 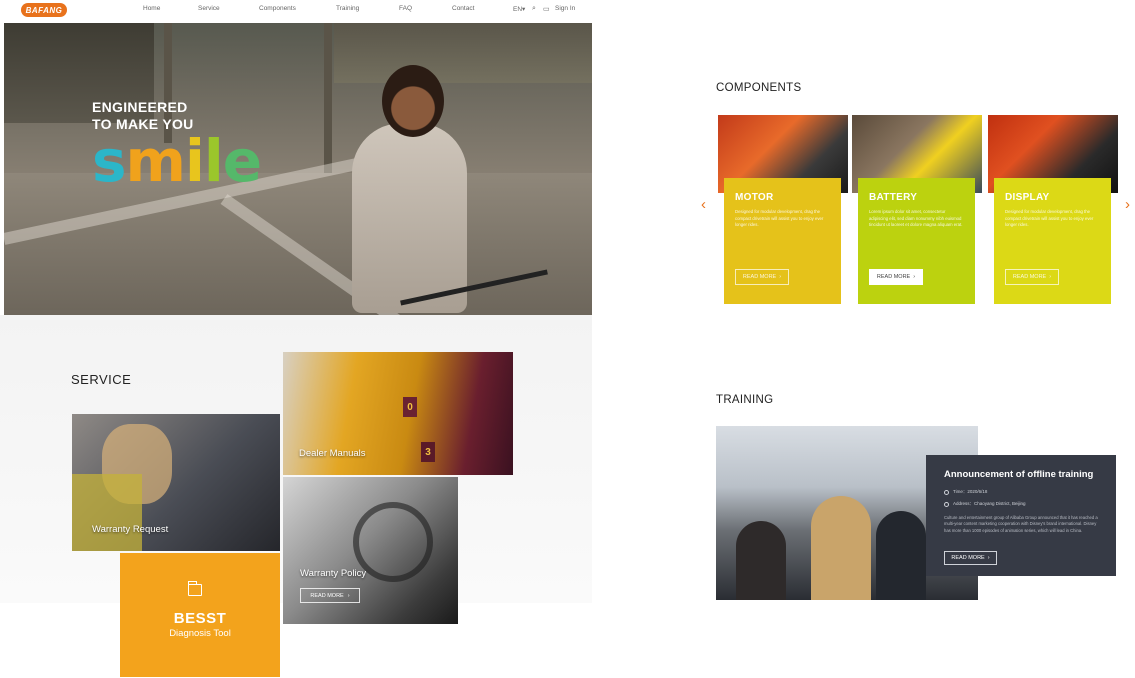 What do you see at coordinates (754, 197) in the screenshot?
I see `motor-card-title: MOTOR` at bounding box center [754, 197].